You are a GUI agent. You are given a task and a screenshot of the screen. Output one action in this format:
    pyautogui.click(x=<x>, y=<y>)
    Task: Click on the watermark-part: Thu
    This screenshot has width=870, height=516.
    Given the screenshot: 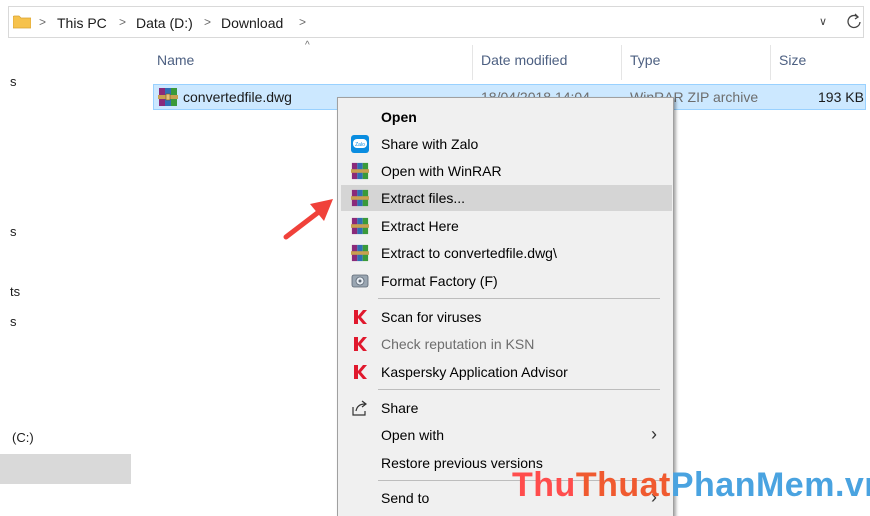 What is the action you would take?
    pyautogui.click(x=544, y=485)
    